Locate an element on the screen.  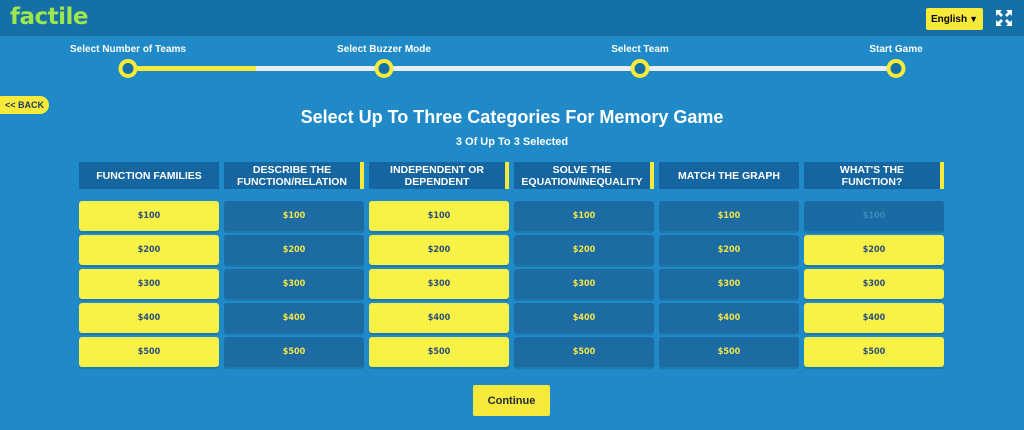
language-dropdown: English ▼ is located at coordinates (954, 19).